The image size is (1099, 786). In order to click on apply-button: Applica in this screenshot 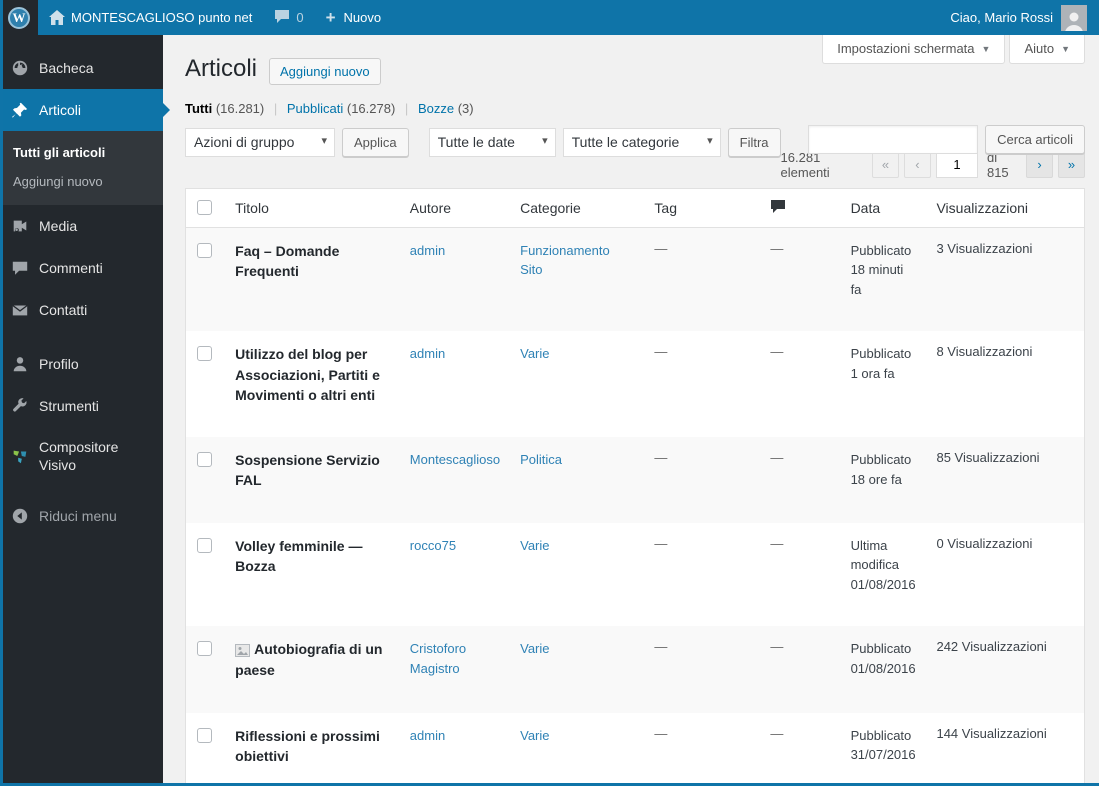, I will do `click(375, 142)`.